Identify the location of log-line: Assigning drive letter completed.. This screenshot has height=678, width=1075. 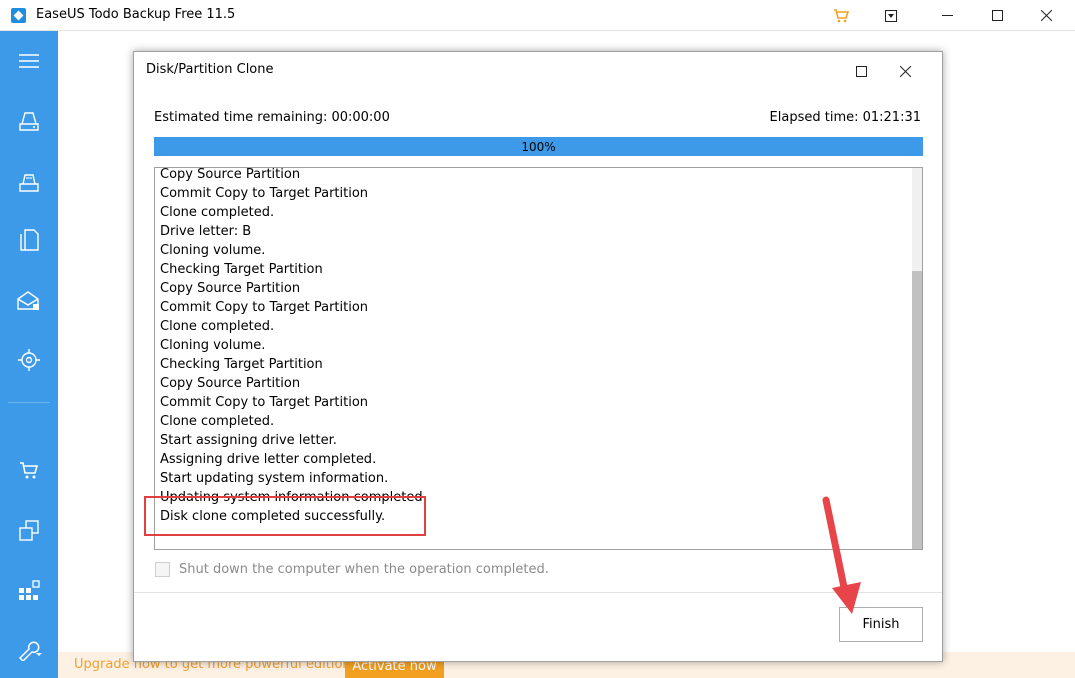
(268, 459).